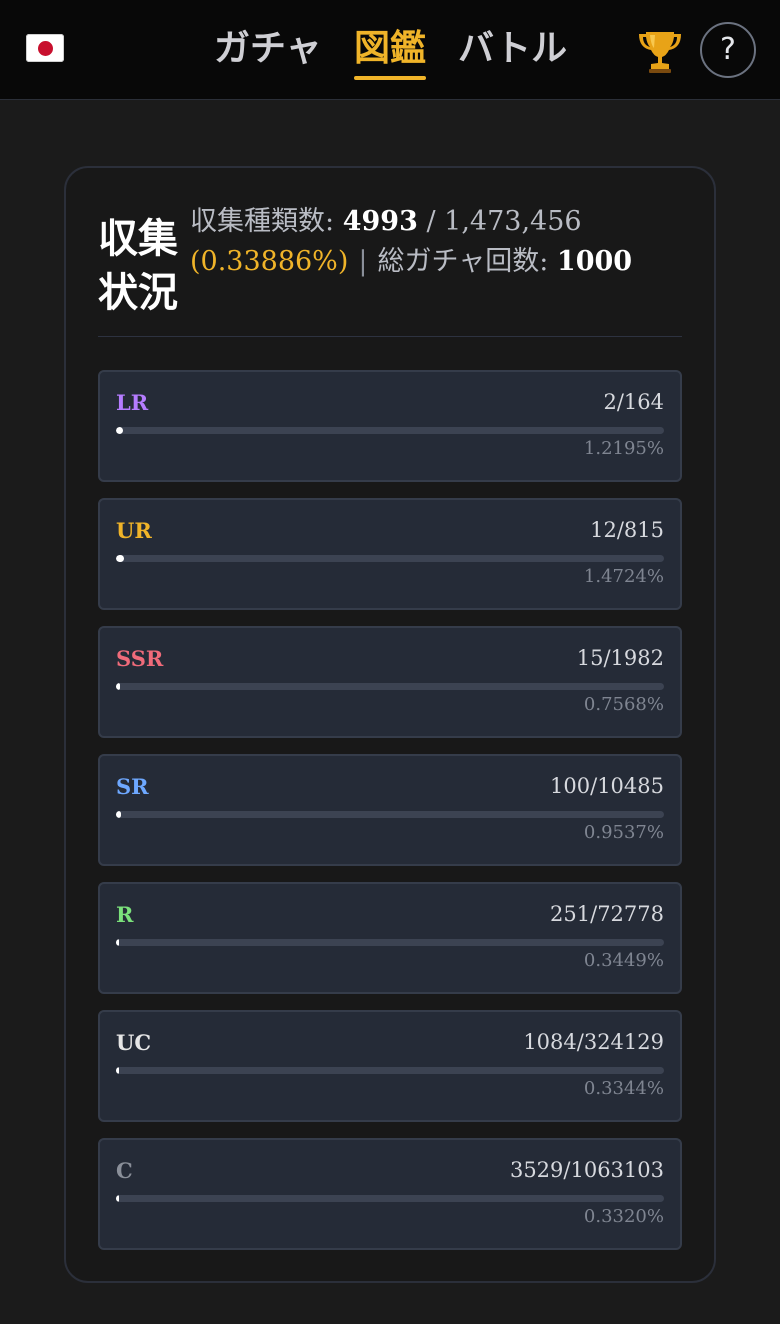 The image size is (780, 1324). What do you see at coordinates (633, 402) in the screenshot?
I see `rarity-count: 2/164` at bounding box center [633, 402].